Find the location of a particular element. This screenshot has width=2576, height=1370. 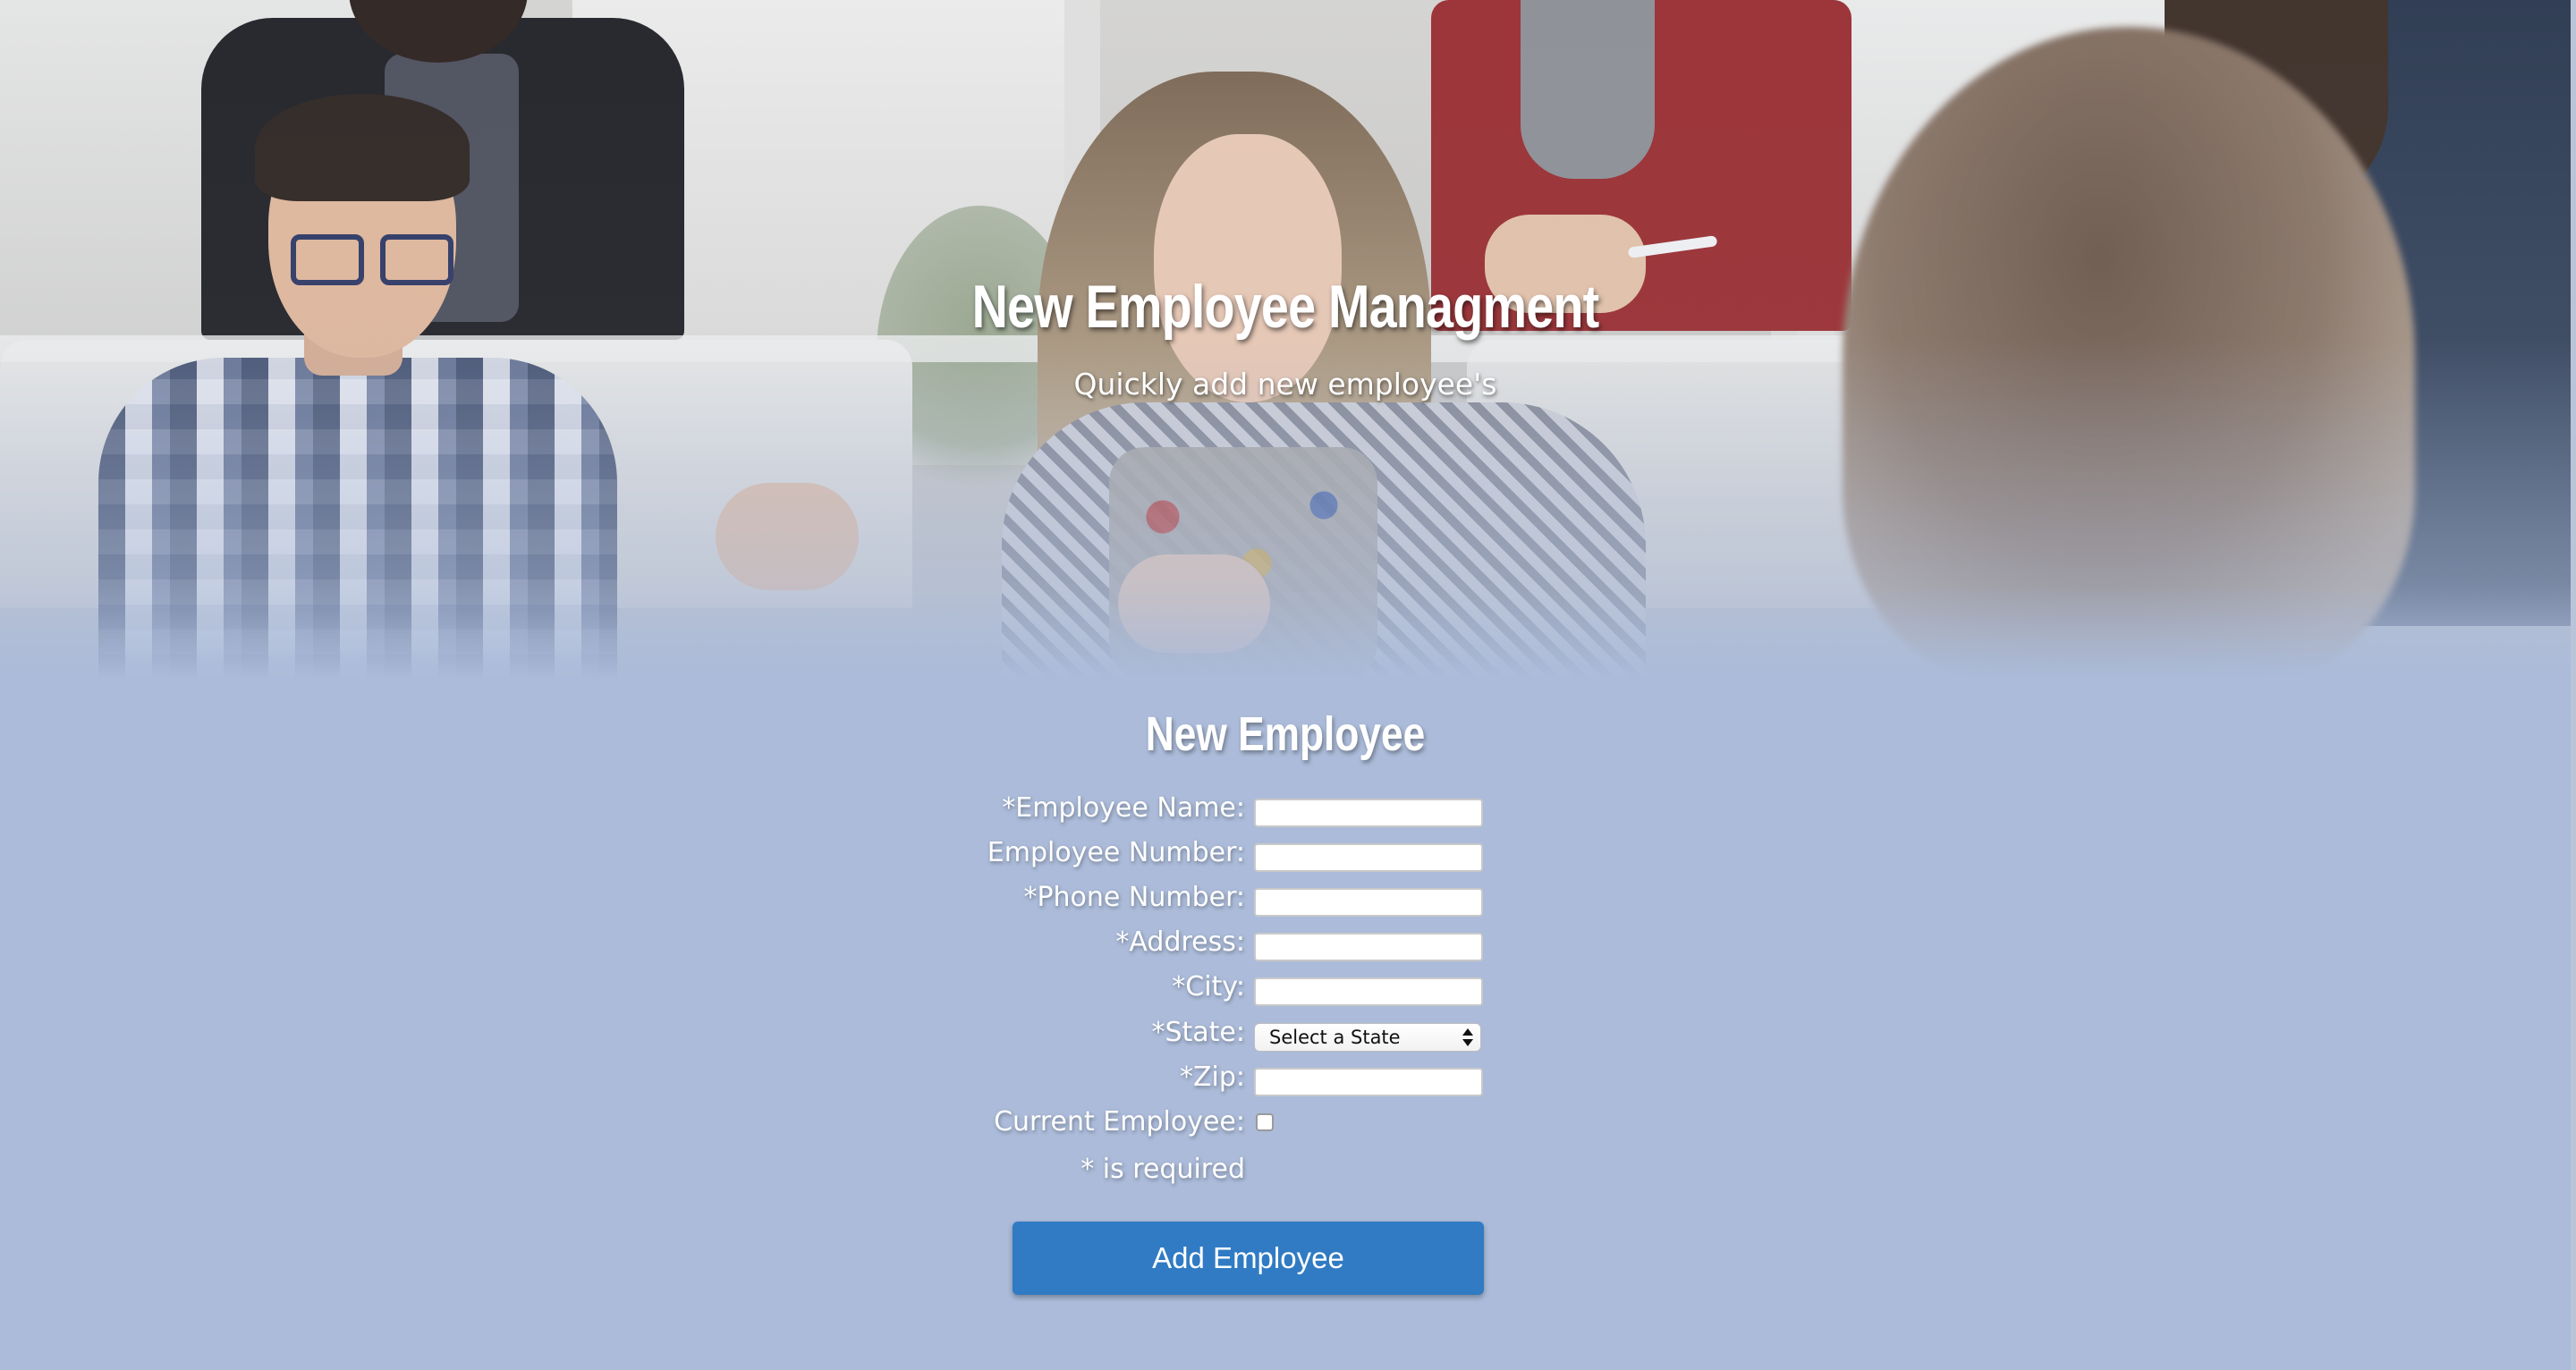

state-select-value: Select a State is located at coordinates (1335, 1037).